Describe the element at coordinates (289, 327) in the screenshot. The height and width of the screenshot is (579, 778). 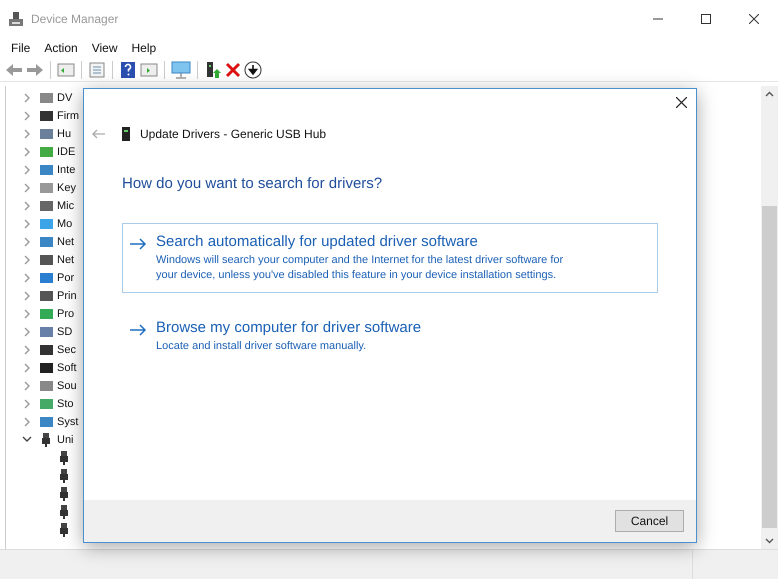
I see `option-title: Browse my computer for driver software` at that location.